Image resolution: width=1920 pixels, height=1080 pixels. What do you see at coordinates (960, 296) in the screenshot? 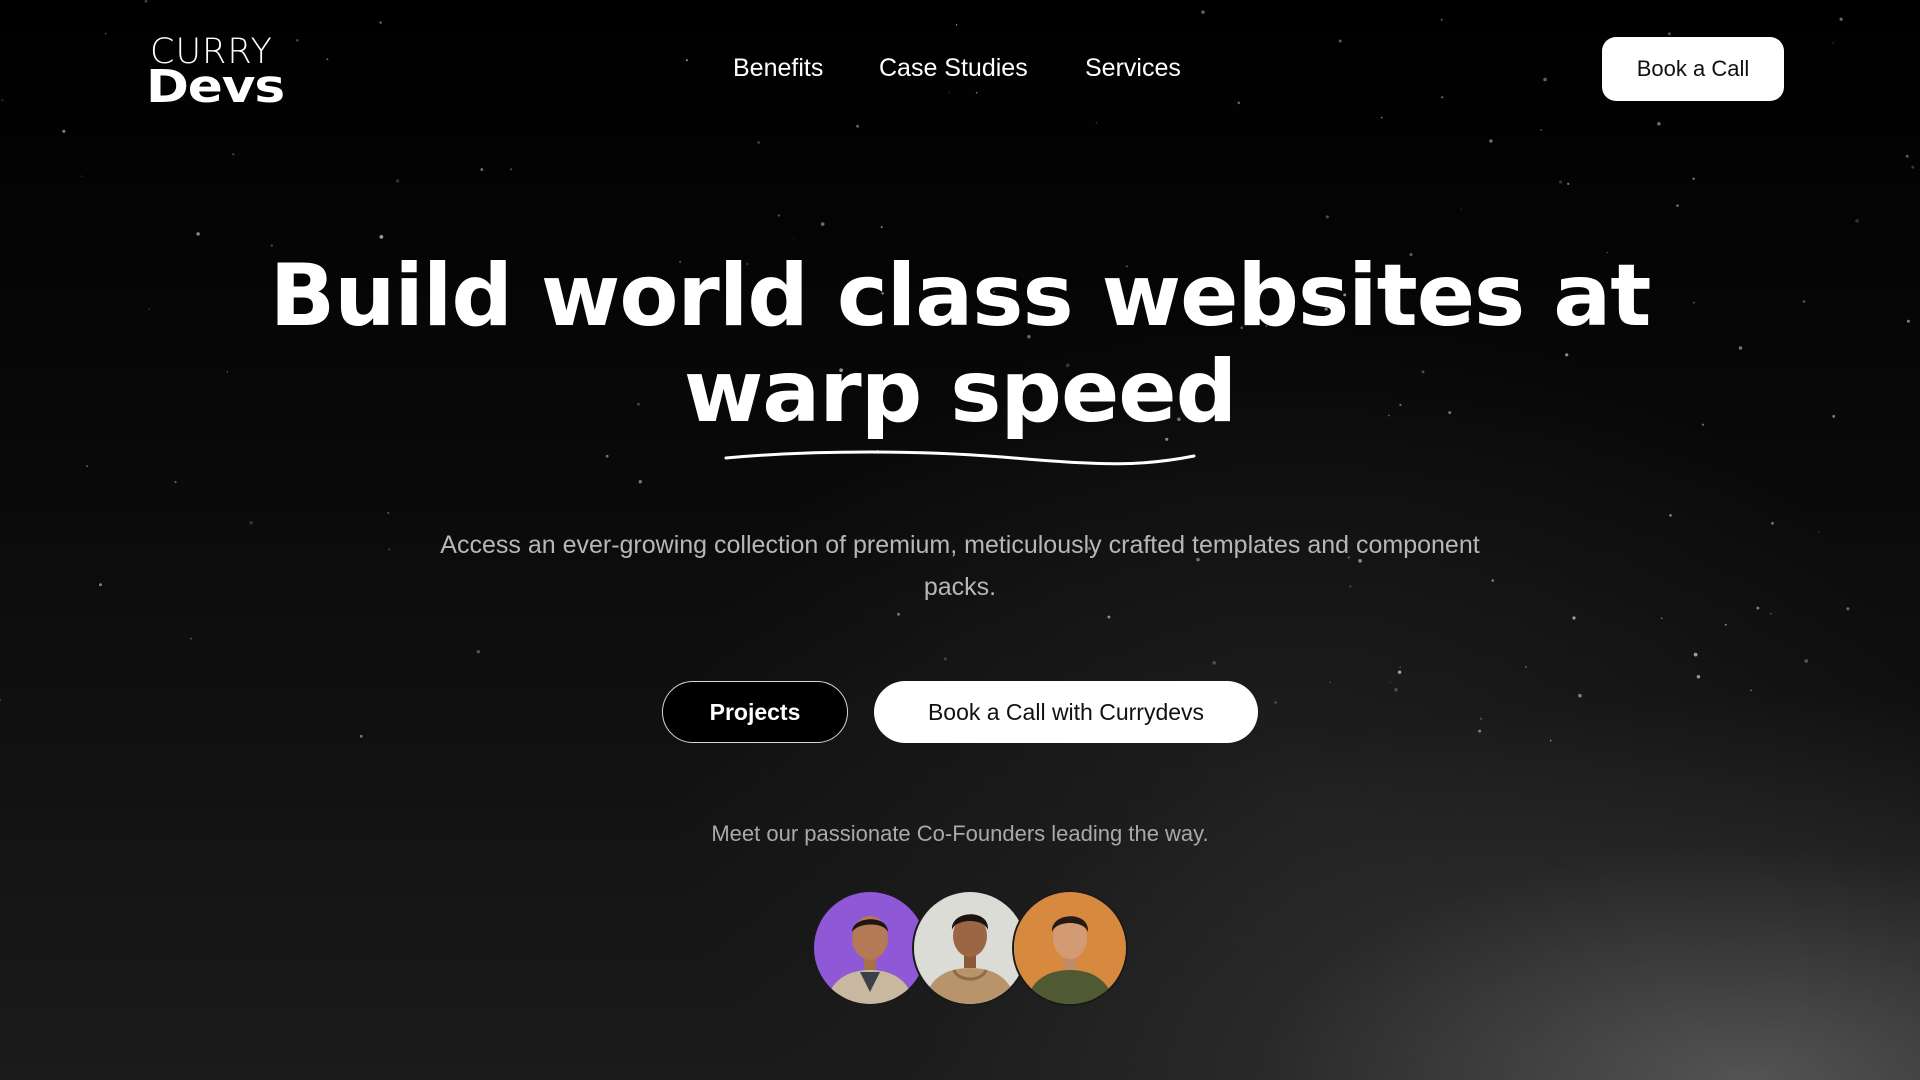
I see `headline-line-1: Build world class websites at` at bounding box center [960, 296].